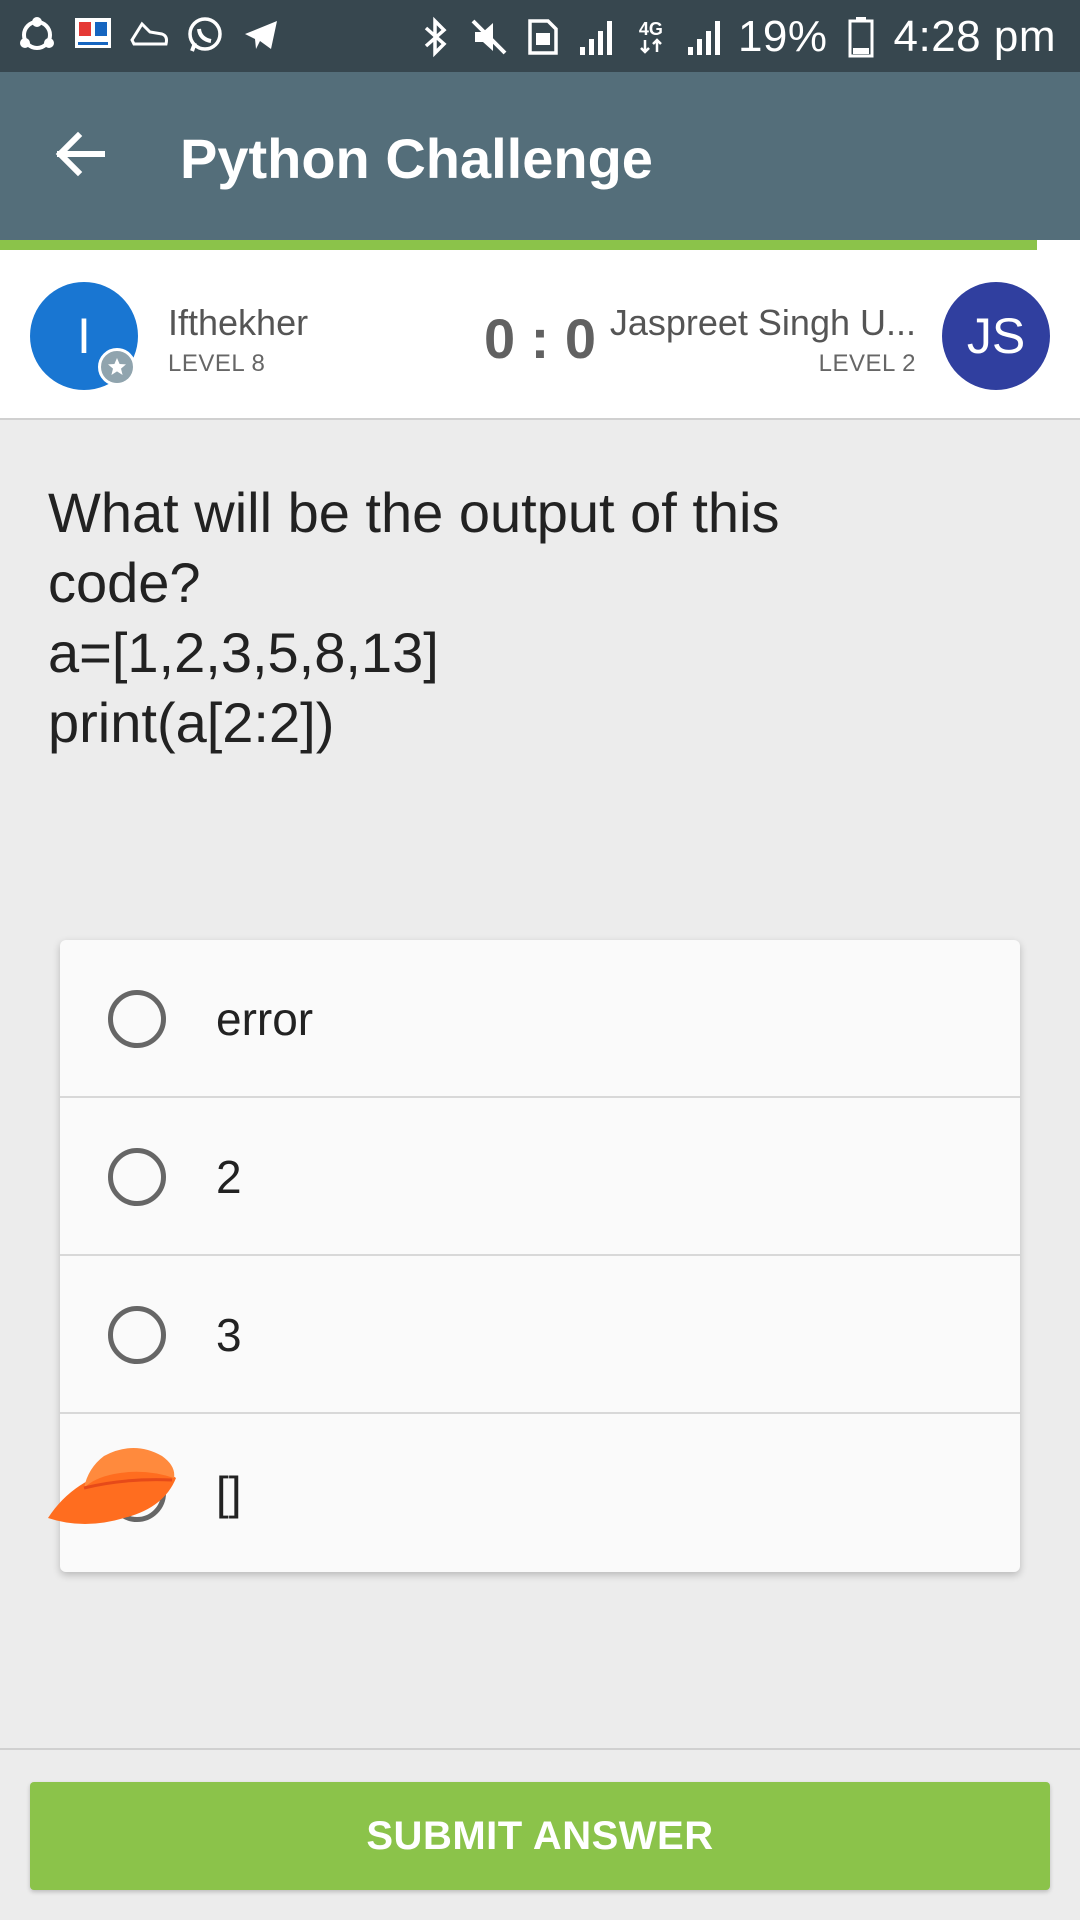 This screenshot has height=1920, width=1080. I want to click on system-status: 4G 19% 4:28 pm, so click(735, 37).